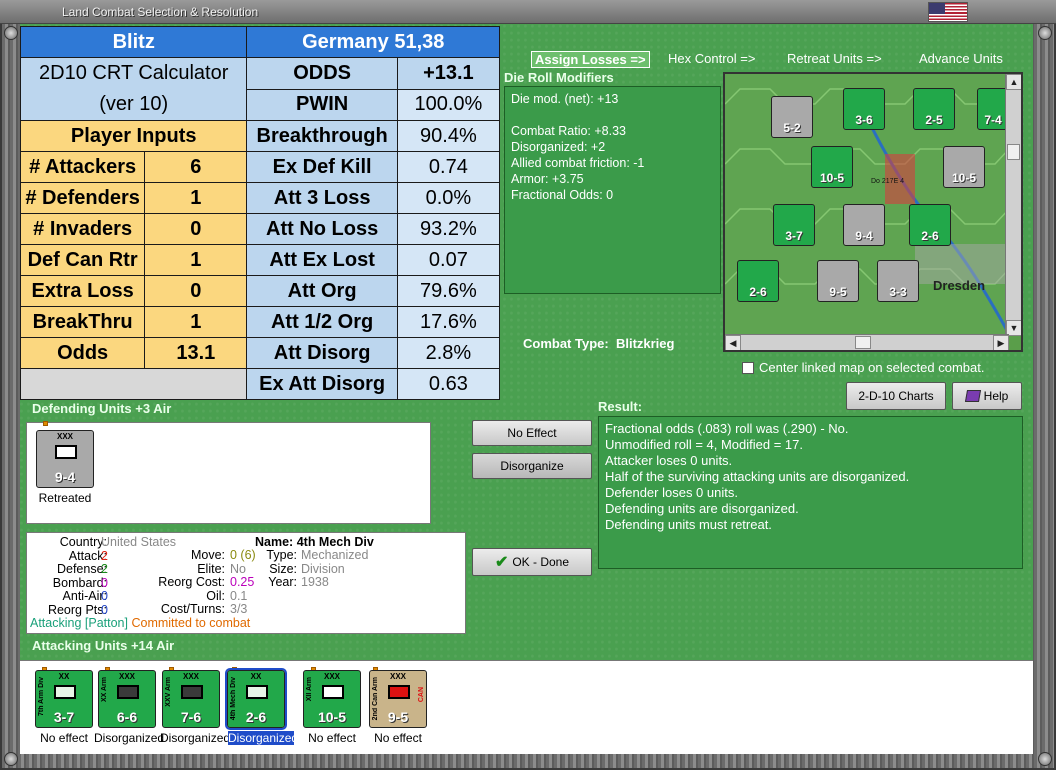 This screenshot has width=1056, height=770. Describe the element at coordinates (134, 73) in the screenshot. I see `calc-calculator-line1: 2D10 CRT Calculator` at that location.